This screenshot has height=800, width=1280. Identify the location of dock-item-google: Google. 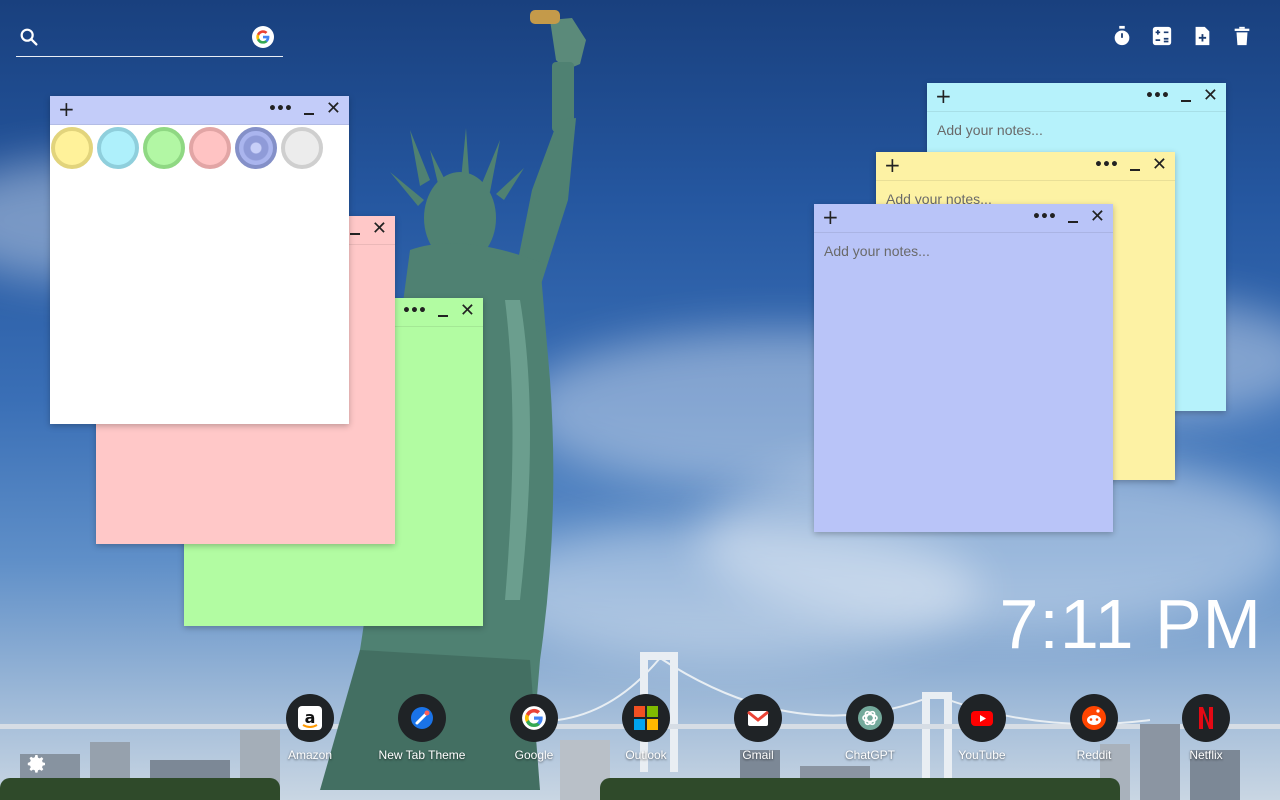
(534, 728).